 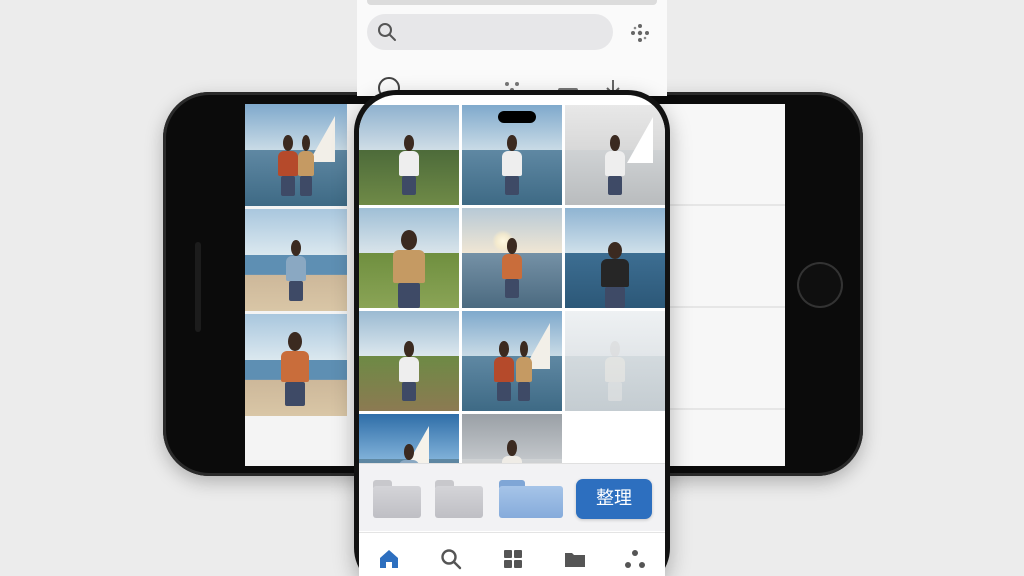 I want to click on organize-button: 整理, so click(x=614, y=499).